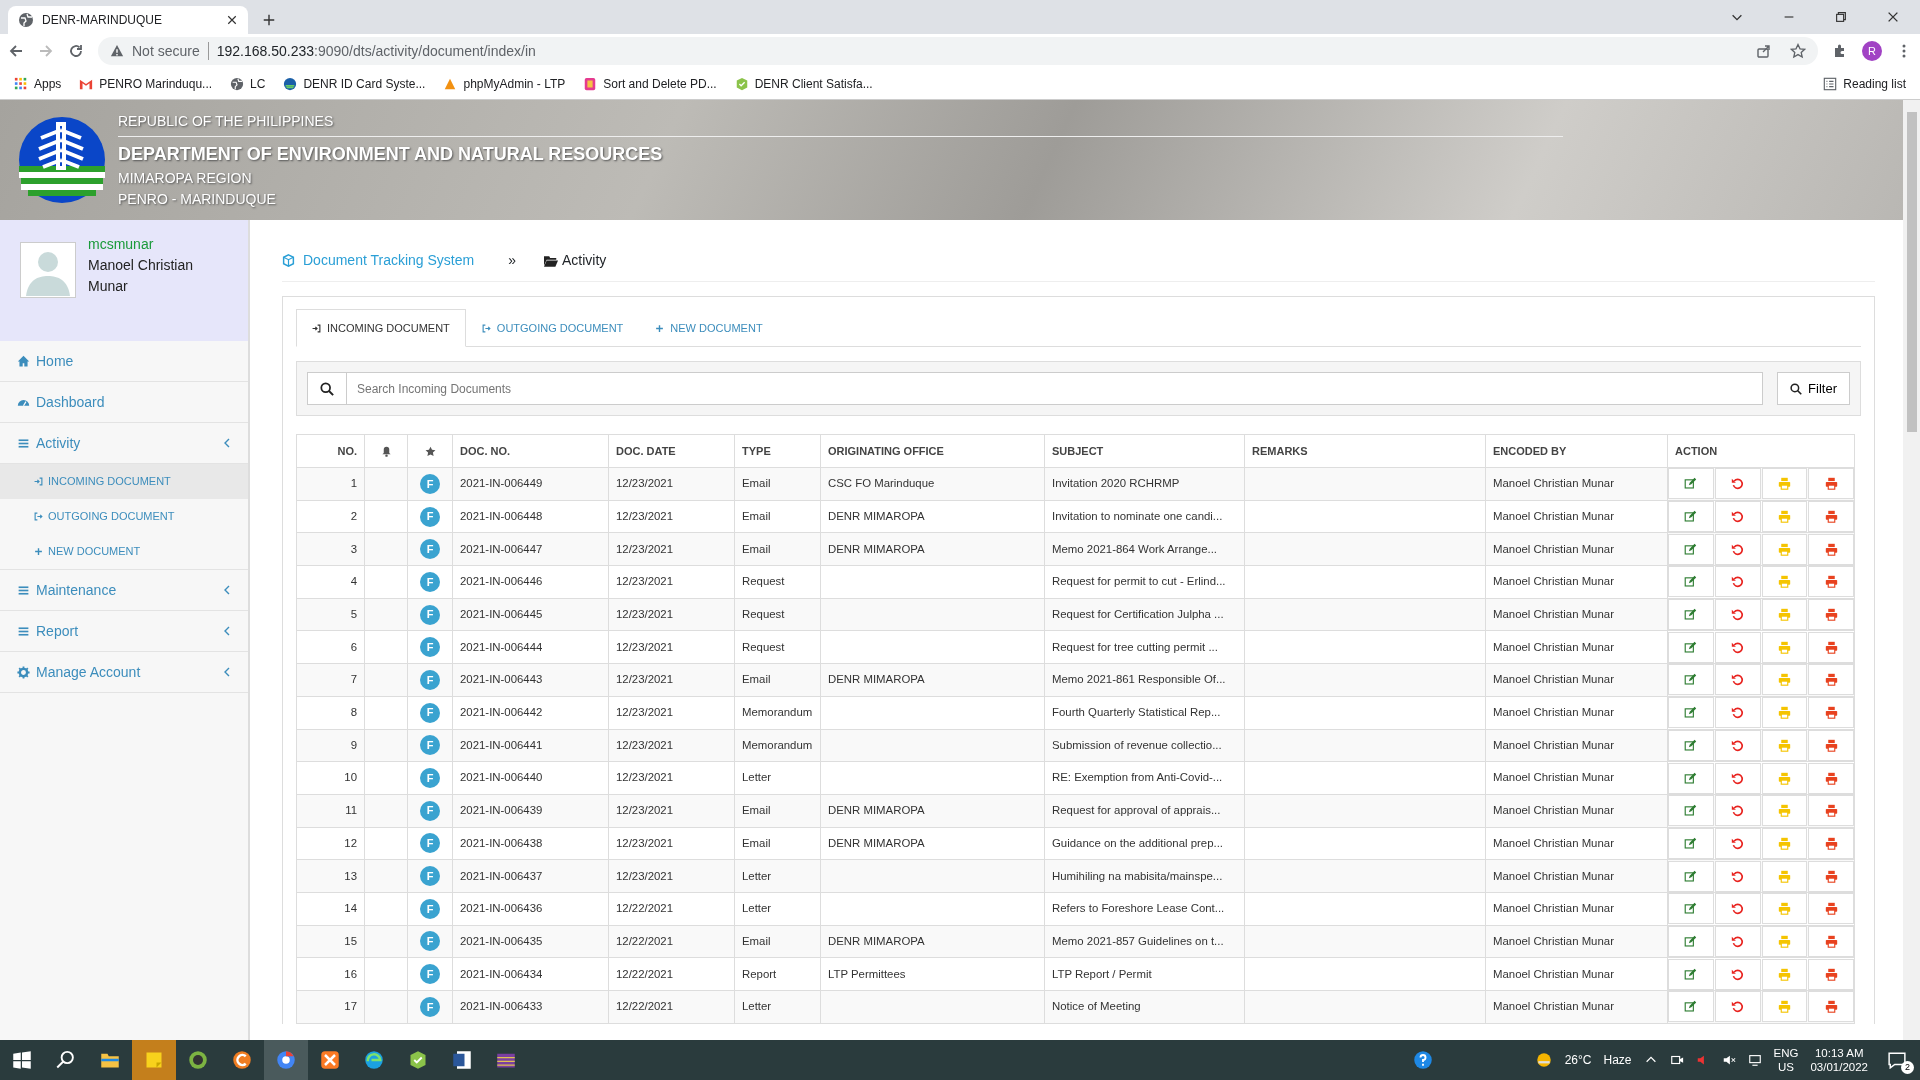 Image resolution: width=1920 pixels, height=1080 pixels. Describe the element at coordinates (777, 451) in the screenshot. I see `column-header: TYPE` at that location.